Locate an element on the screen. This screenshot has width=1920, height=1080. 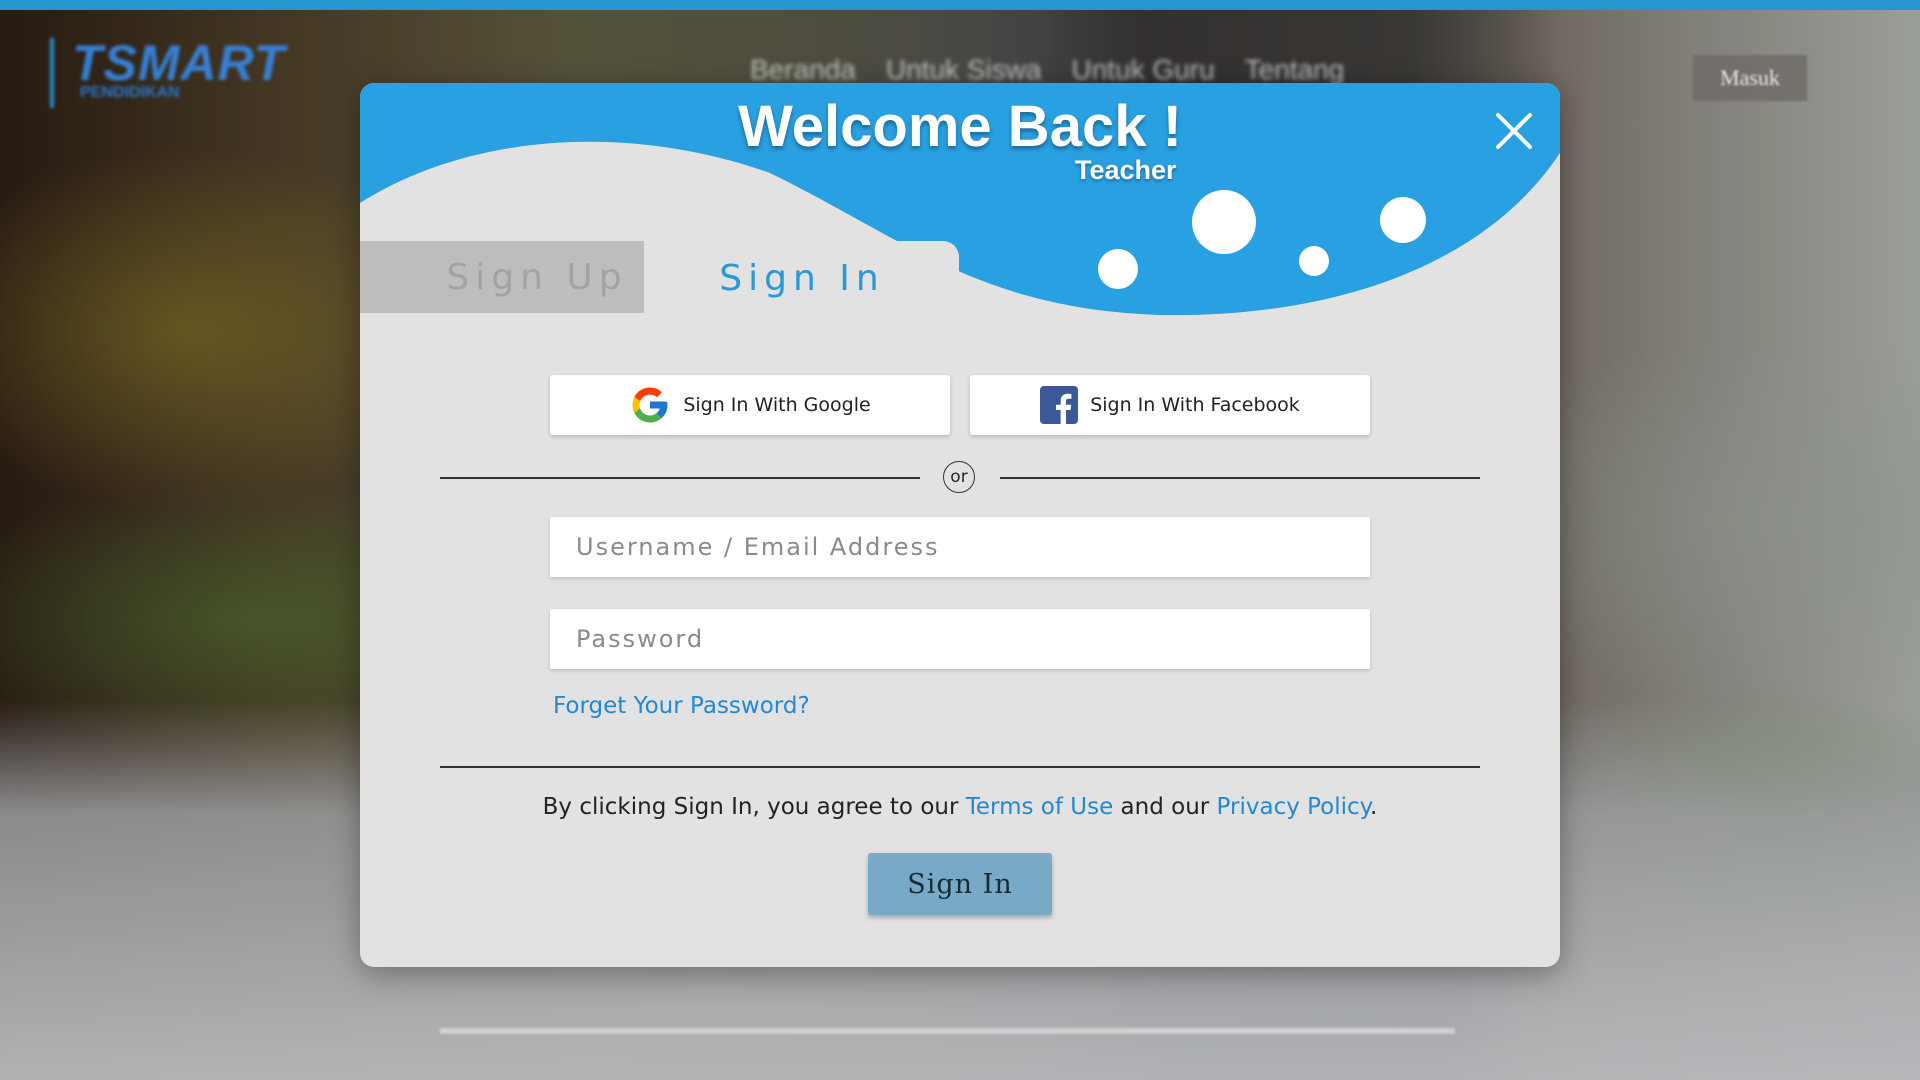
tab-sign-up: Sign Up is located at coordinates (502, 277).